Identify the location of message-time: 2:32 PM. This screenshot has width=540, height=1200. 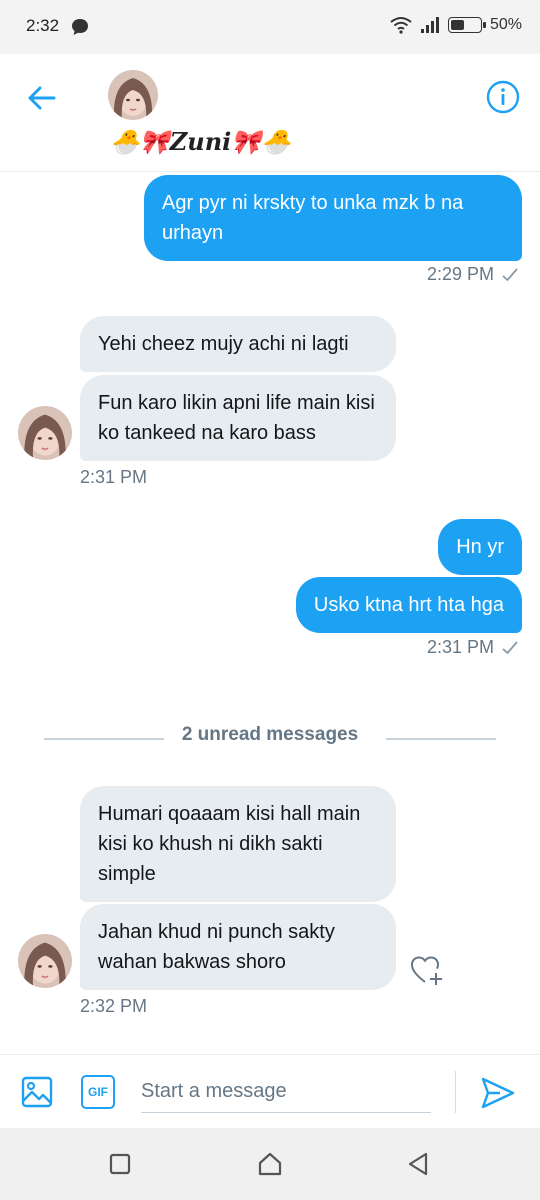
(114, 1006).